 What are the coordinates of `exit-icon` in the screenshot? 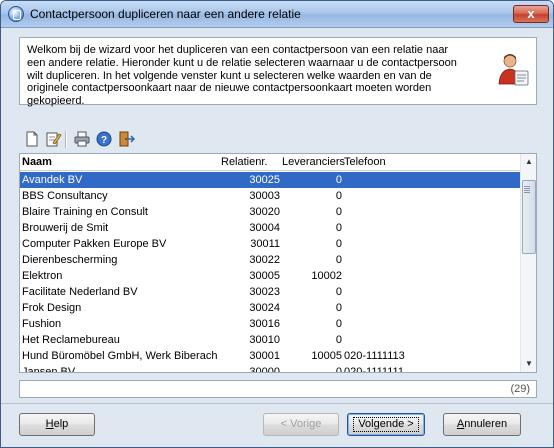 It's located at (126, 139).